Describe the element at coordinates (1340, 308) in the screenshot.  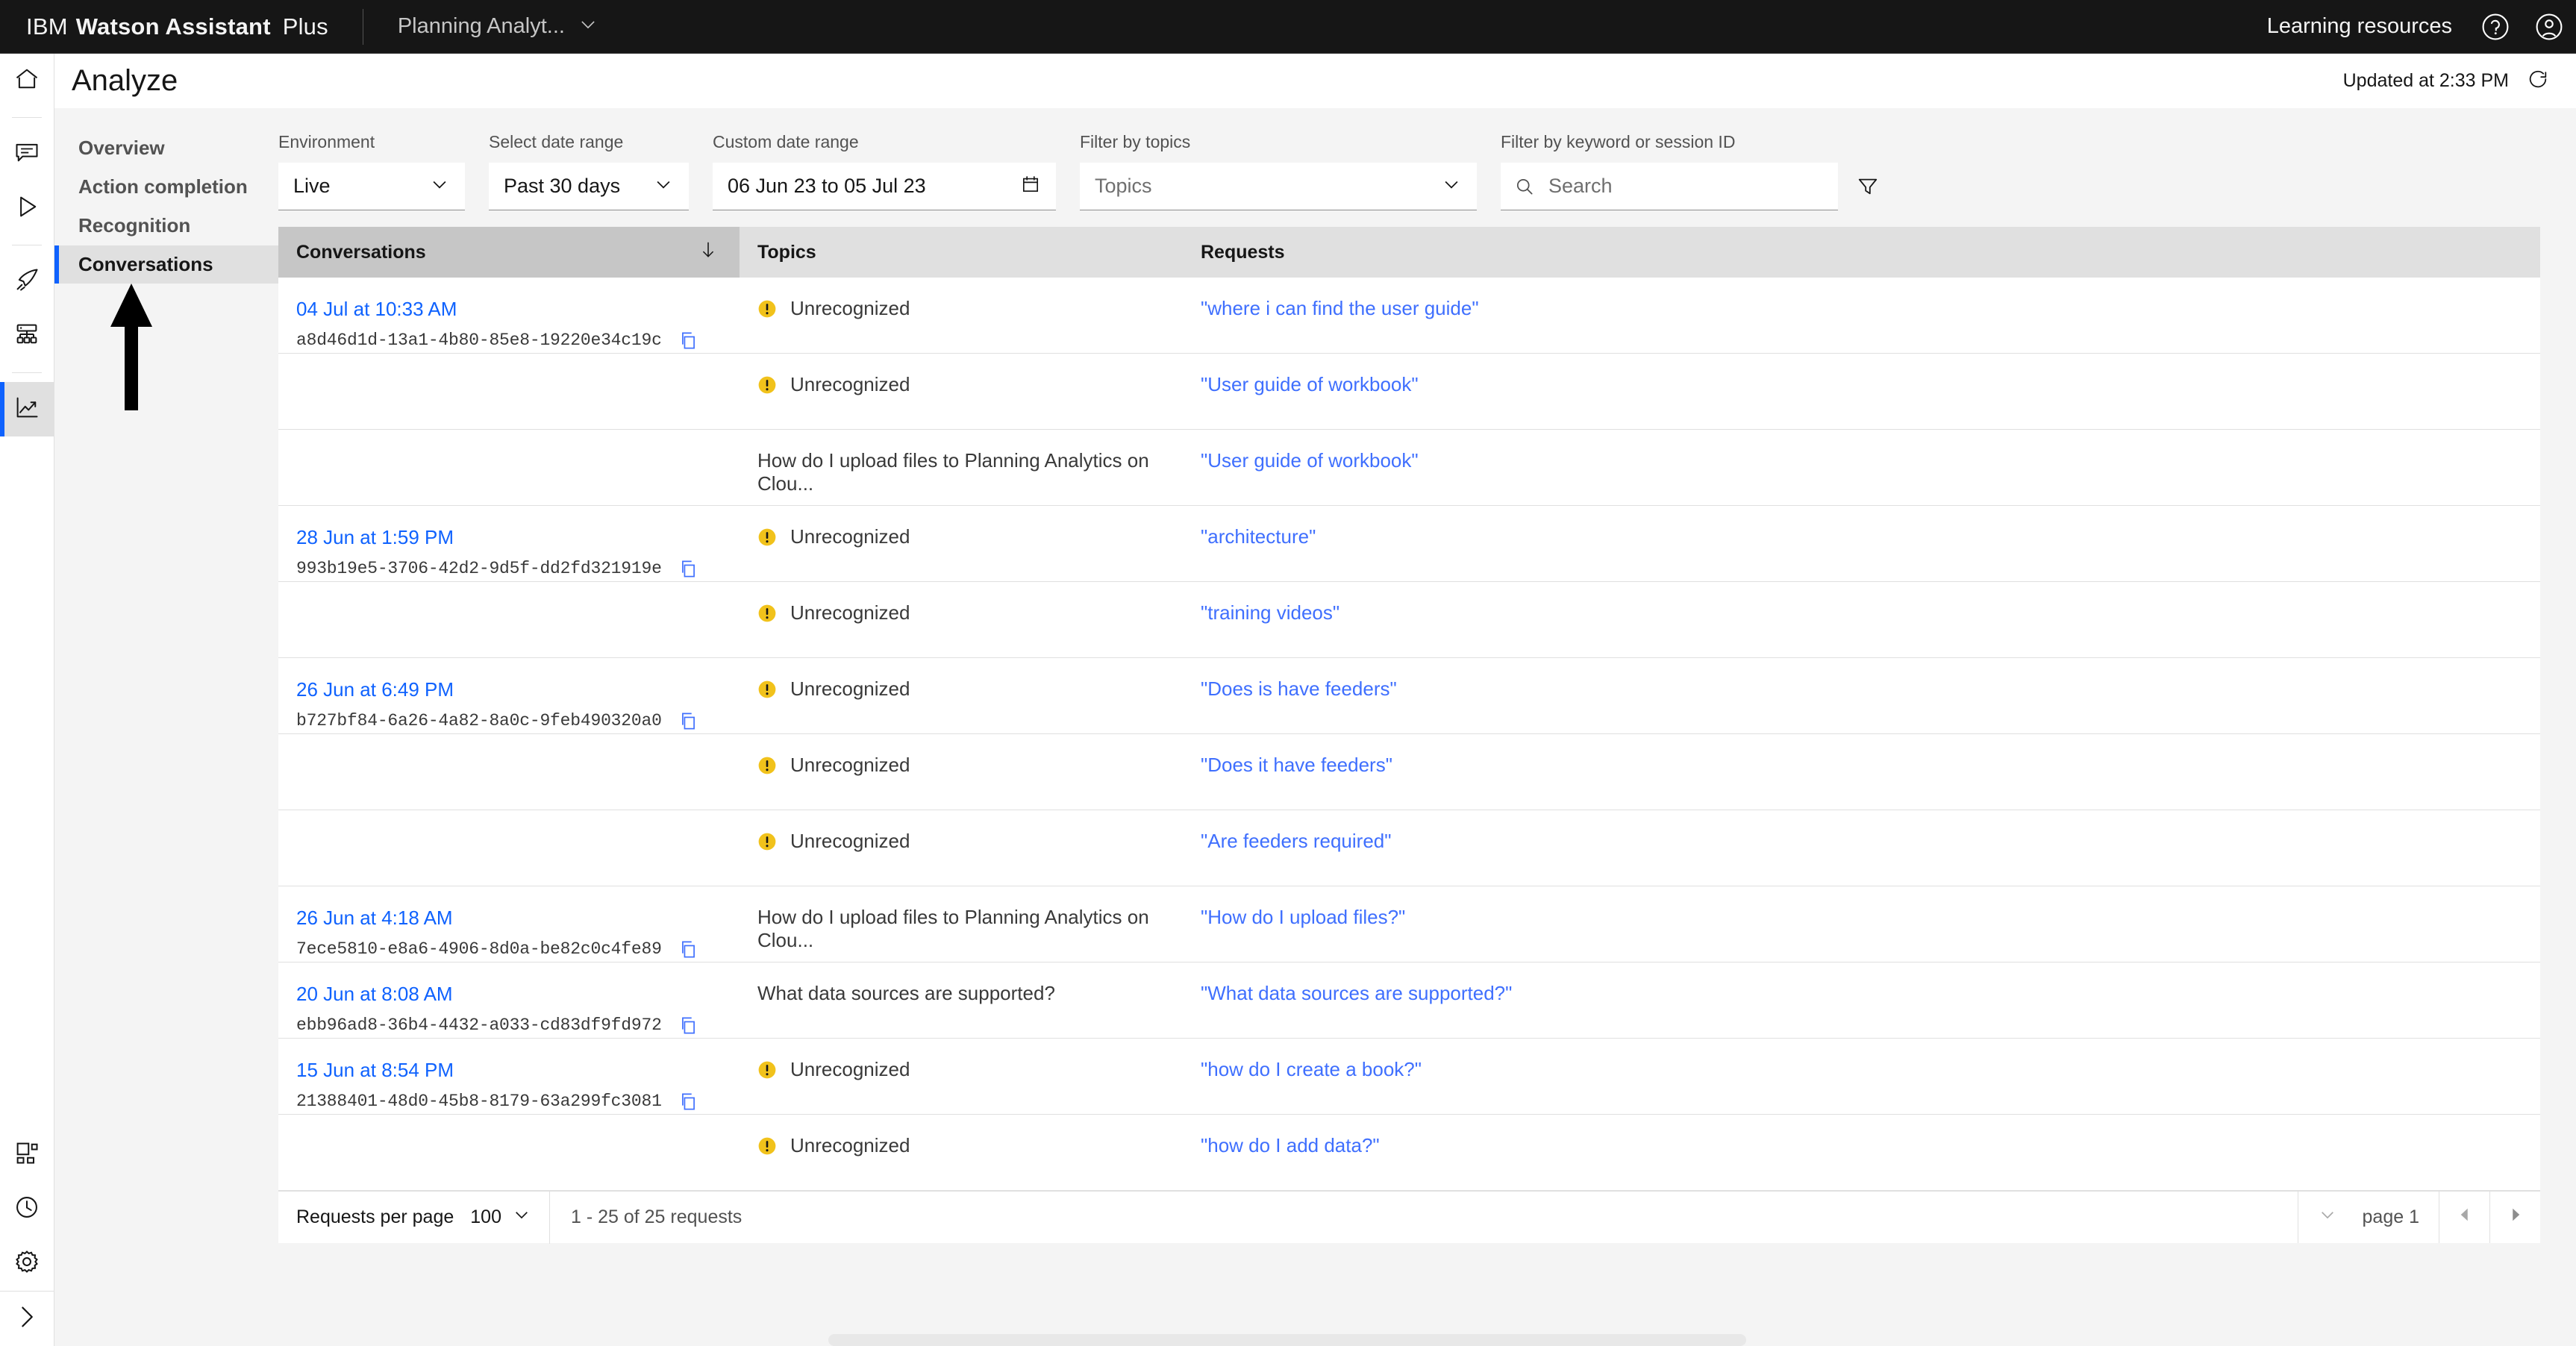
I see `request-link: "where i can find the user guide"` at that location.